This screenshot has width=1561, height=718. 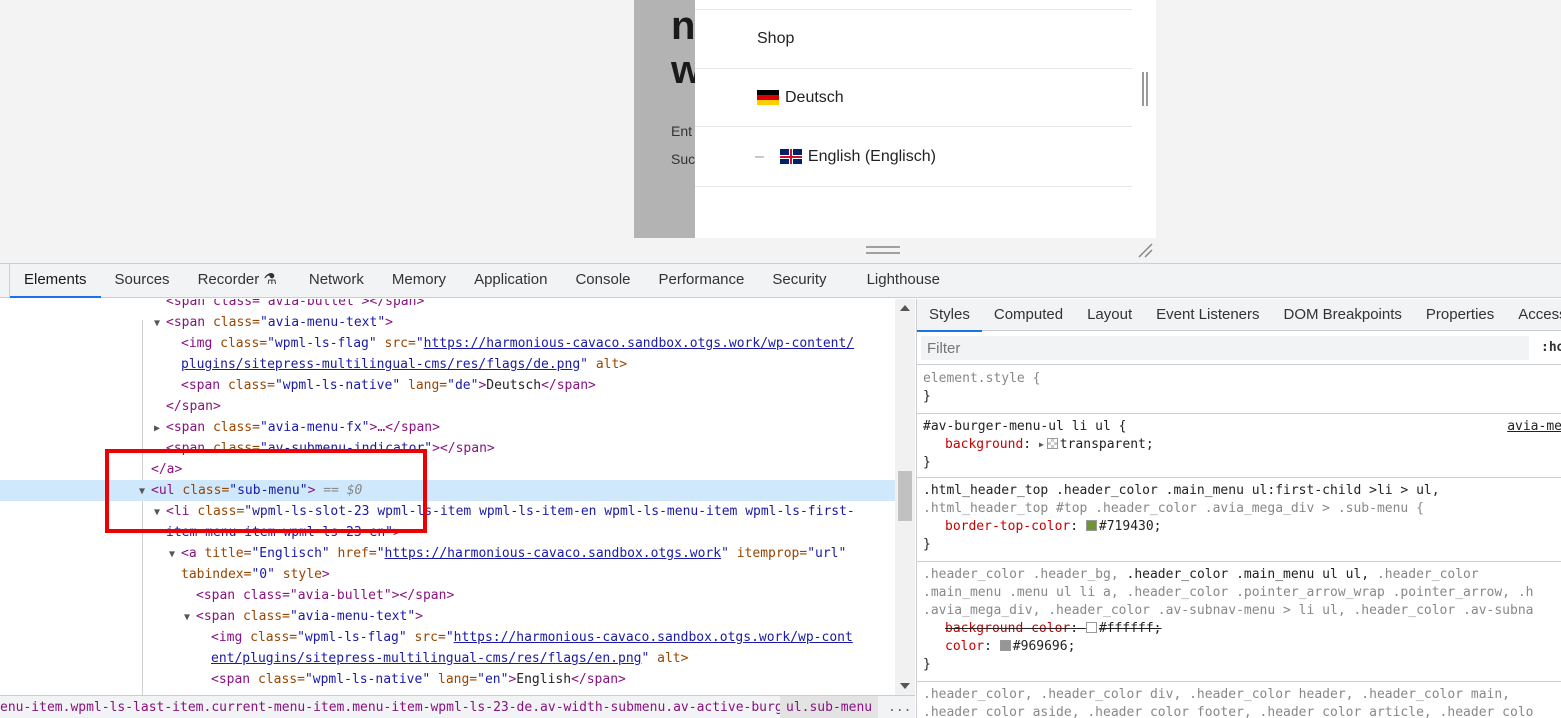 What do you see at coordinates (1343, 315) in the screenshot?
I see `tab-dom-breakpoints: DOM Breakpoints` at bounding box center [1343, 315].